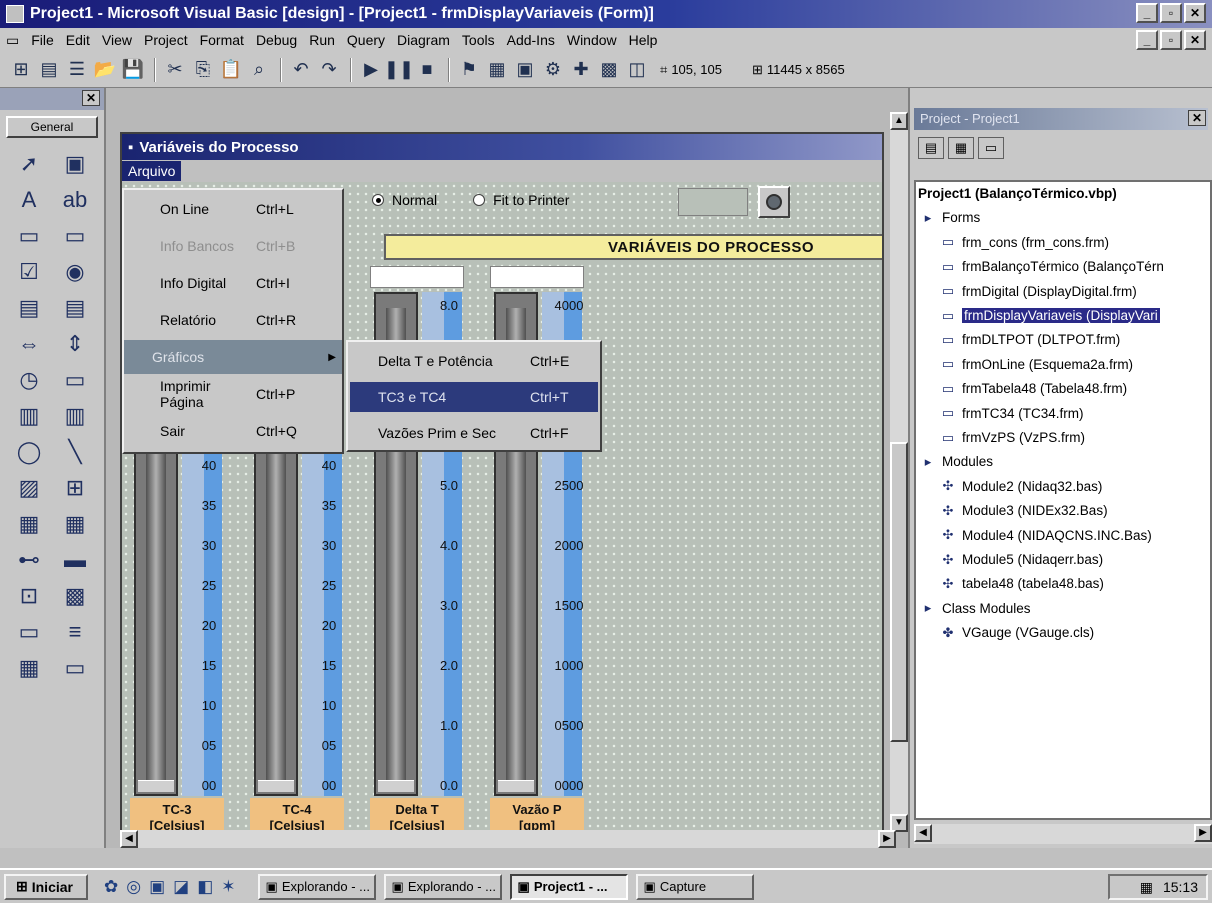  Describe the element at coordinates (366, 40) in the screenshot. I see `menu-query: Query` at that location.